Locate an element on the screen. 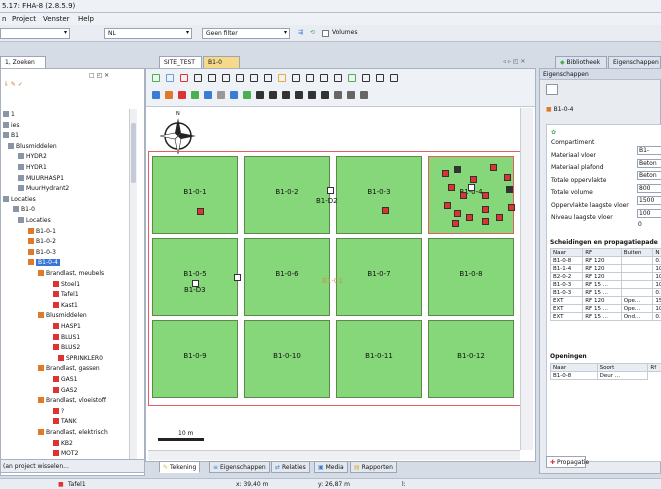 This screenshot has width=661, height=489. table-row: B2-0-2RF 120 10 is located at coordinates (605, 276).